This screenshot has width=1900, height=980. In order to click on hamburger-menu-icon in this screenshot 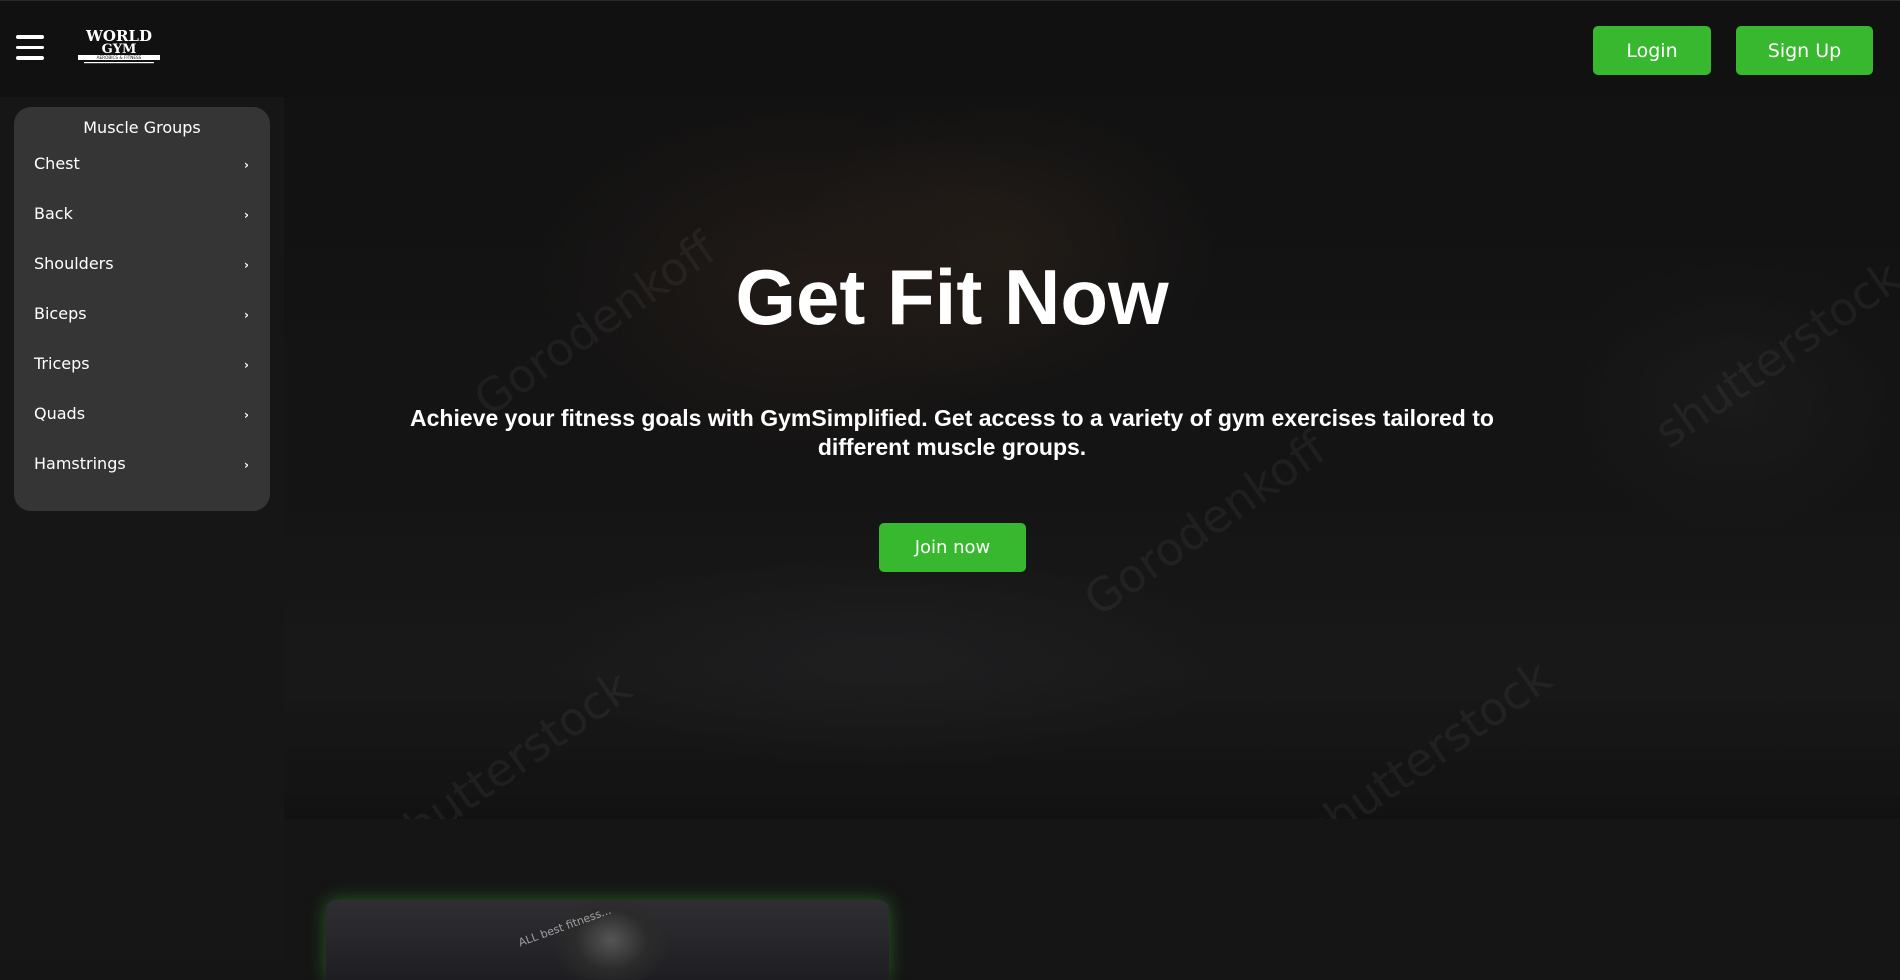, I will do `click(30, 47)`.